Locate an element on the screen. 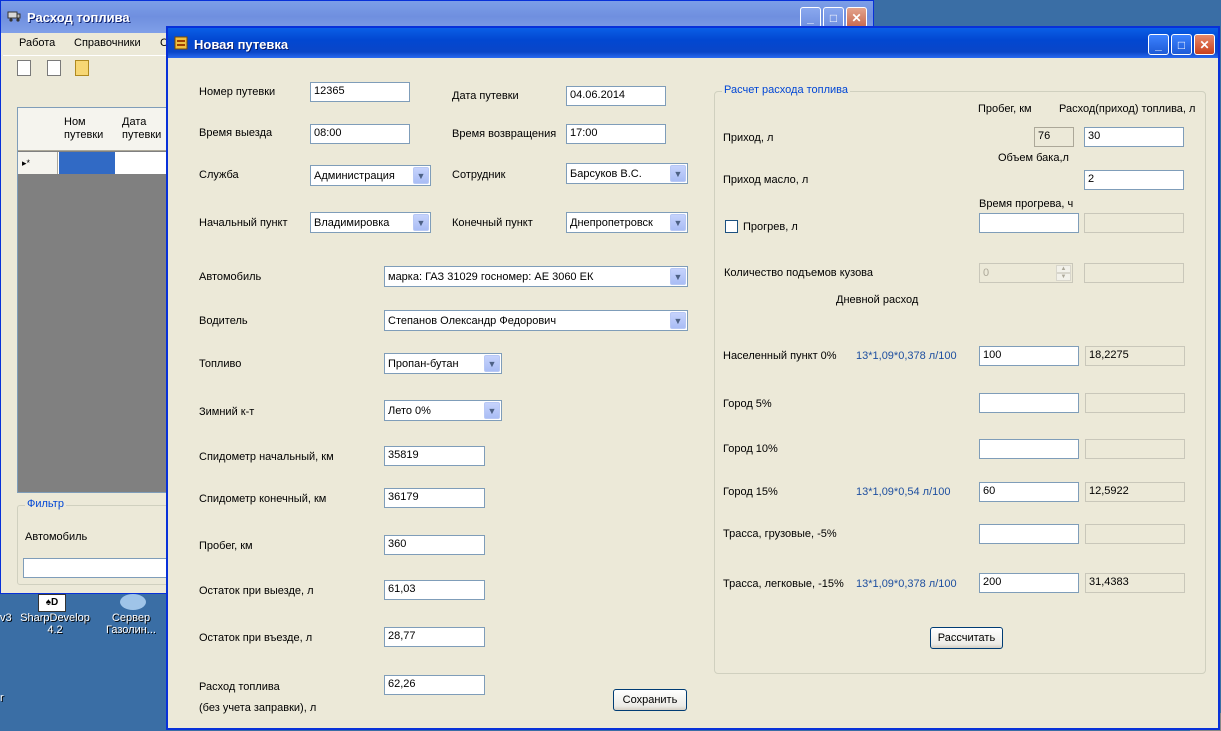 This screenshot has height=731, width=1221. desktop-label-v3: v3 is located at coordinates (6, 618).